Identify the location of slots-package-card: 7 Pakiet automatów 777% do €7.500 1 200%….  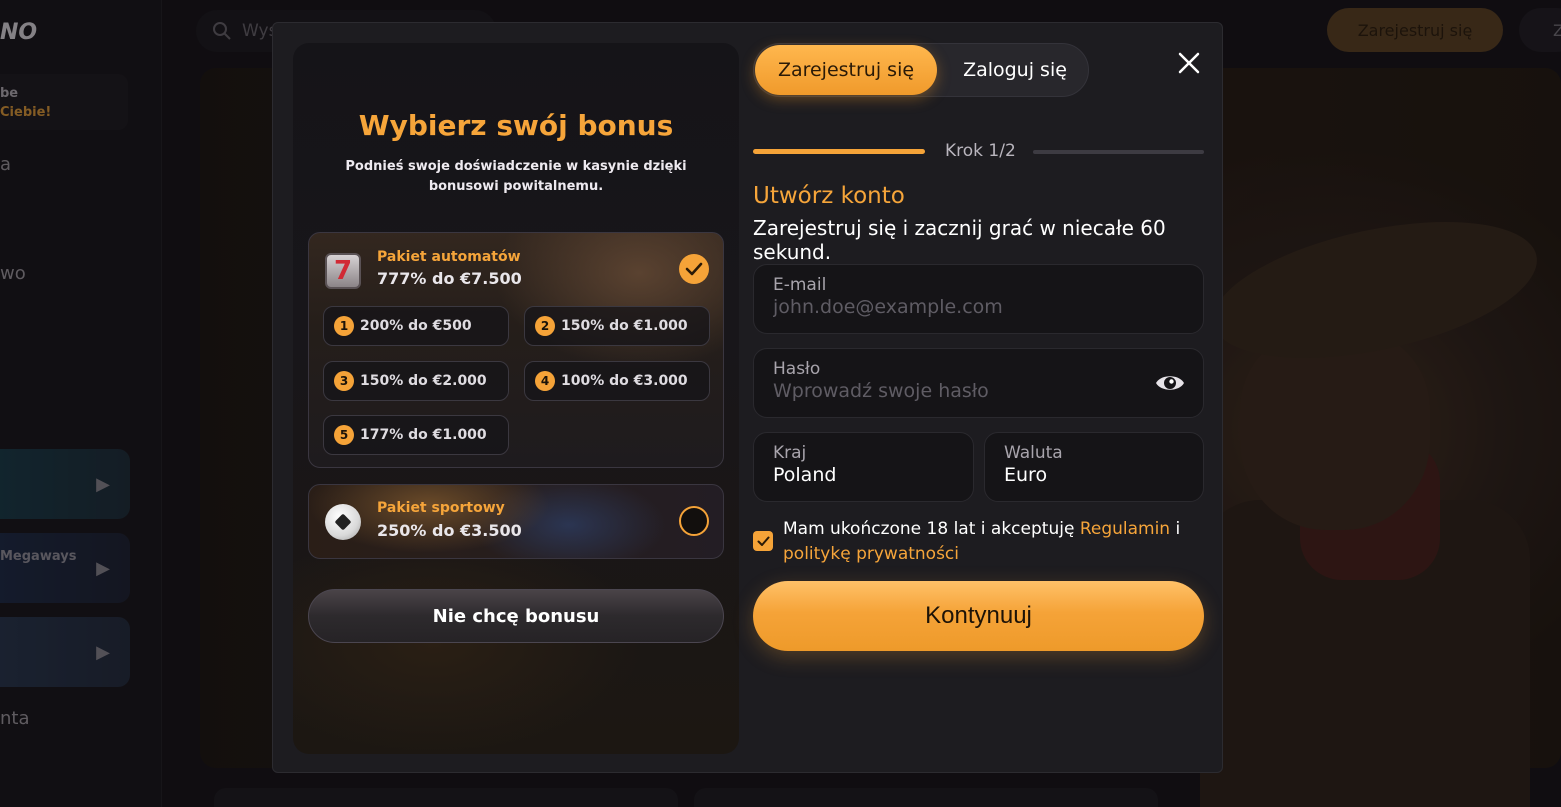
(516, 350).